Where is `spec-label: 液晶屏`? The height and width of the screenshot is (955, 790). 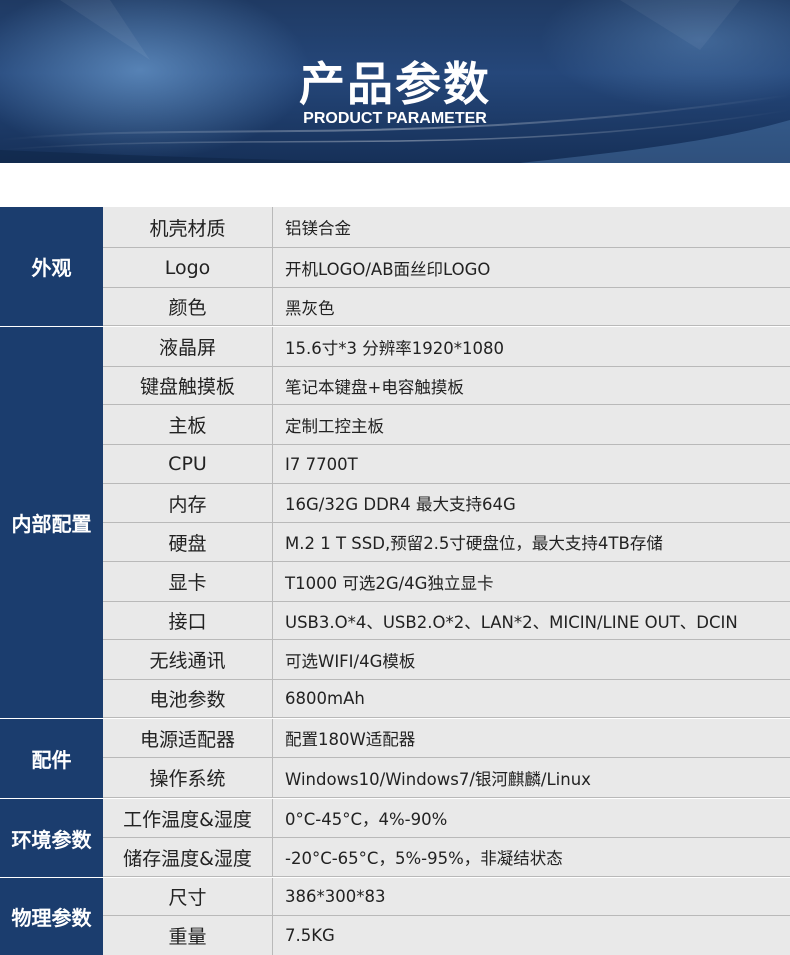
spec-label: 液晶屏 is located at coordinates (188, 346).